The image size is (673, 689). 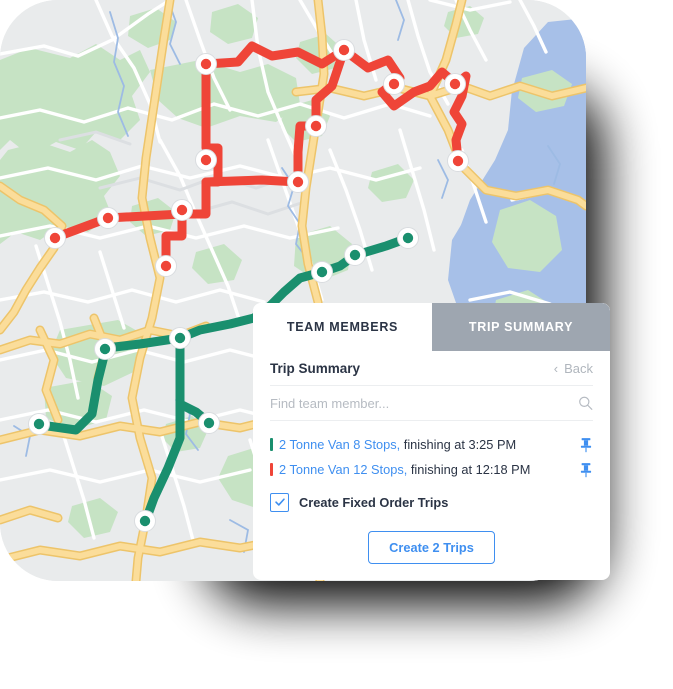 I want to click on trip-detail: finishing at 3:25 PM, so click(x=458, y=444).